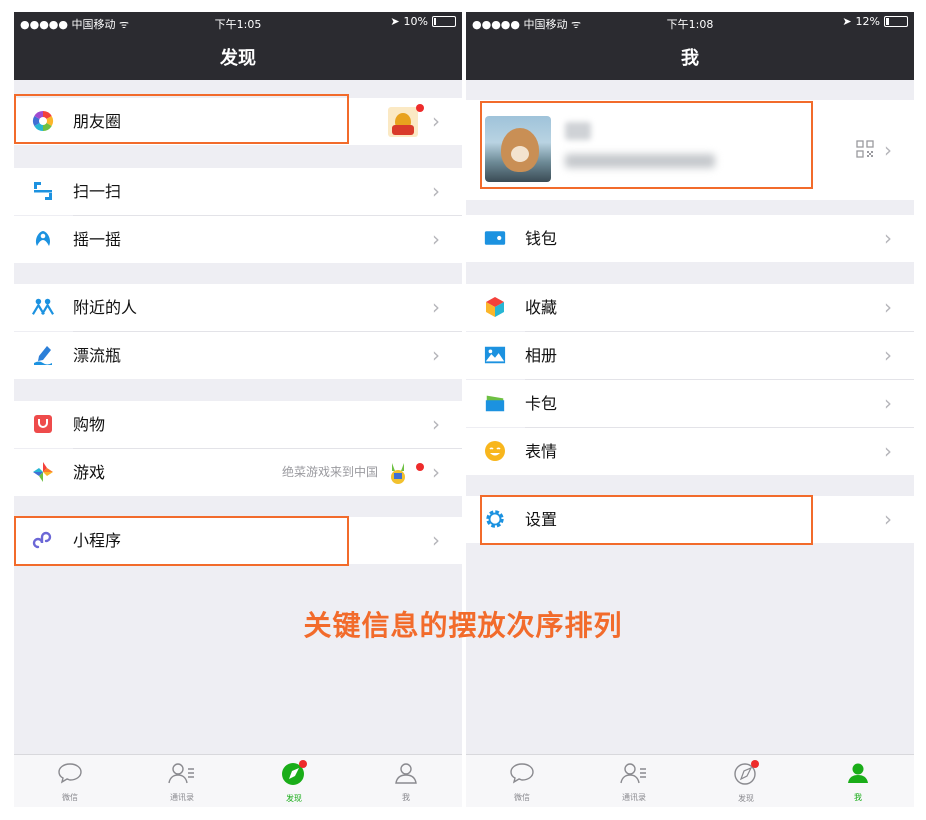 This screenshot has height=820, width=926. I want to click on stickers-item: 表情 ›, so click(690, 451).